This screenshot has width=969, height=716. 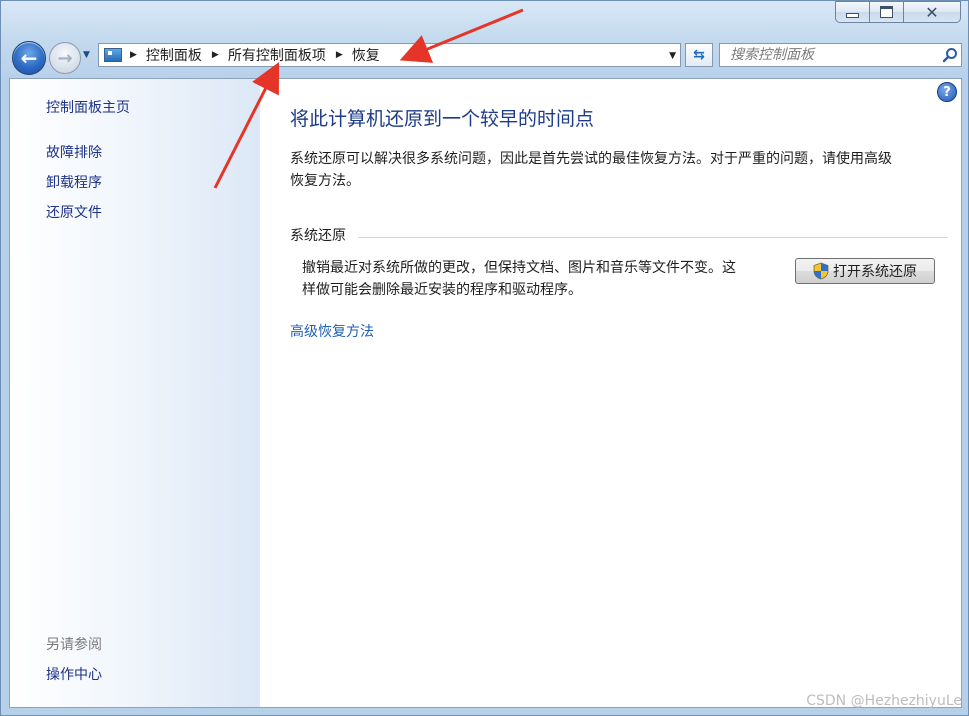 What do you see at coordinates (672, 56) in the screenshot?
I see `chevron-down-icon: ▼` at bounding box center [672, 56].